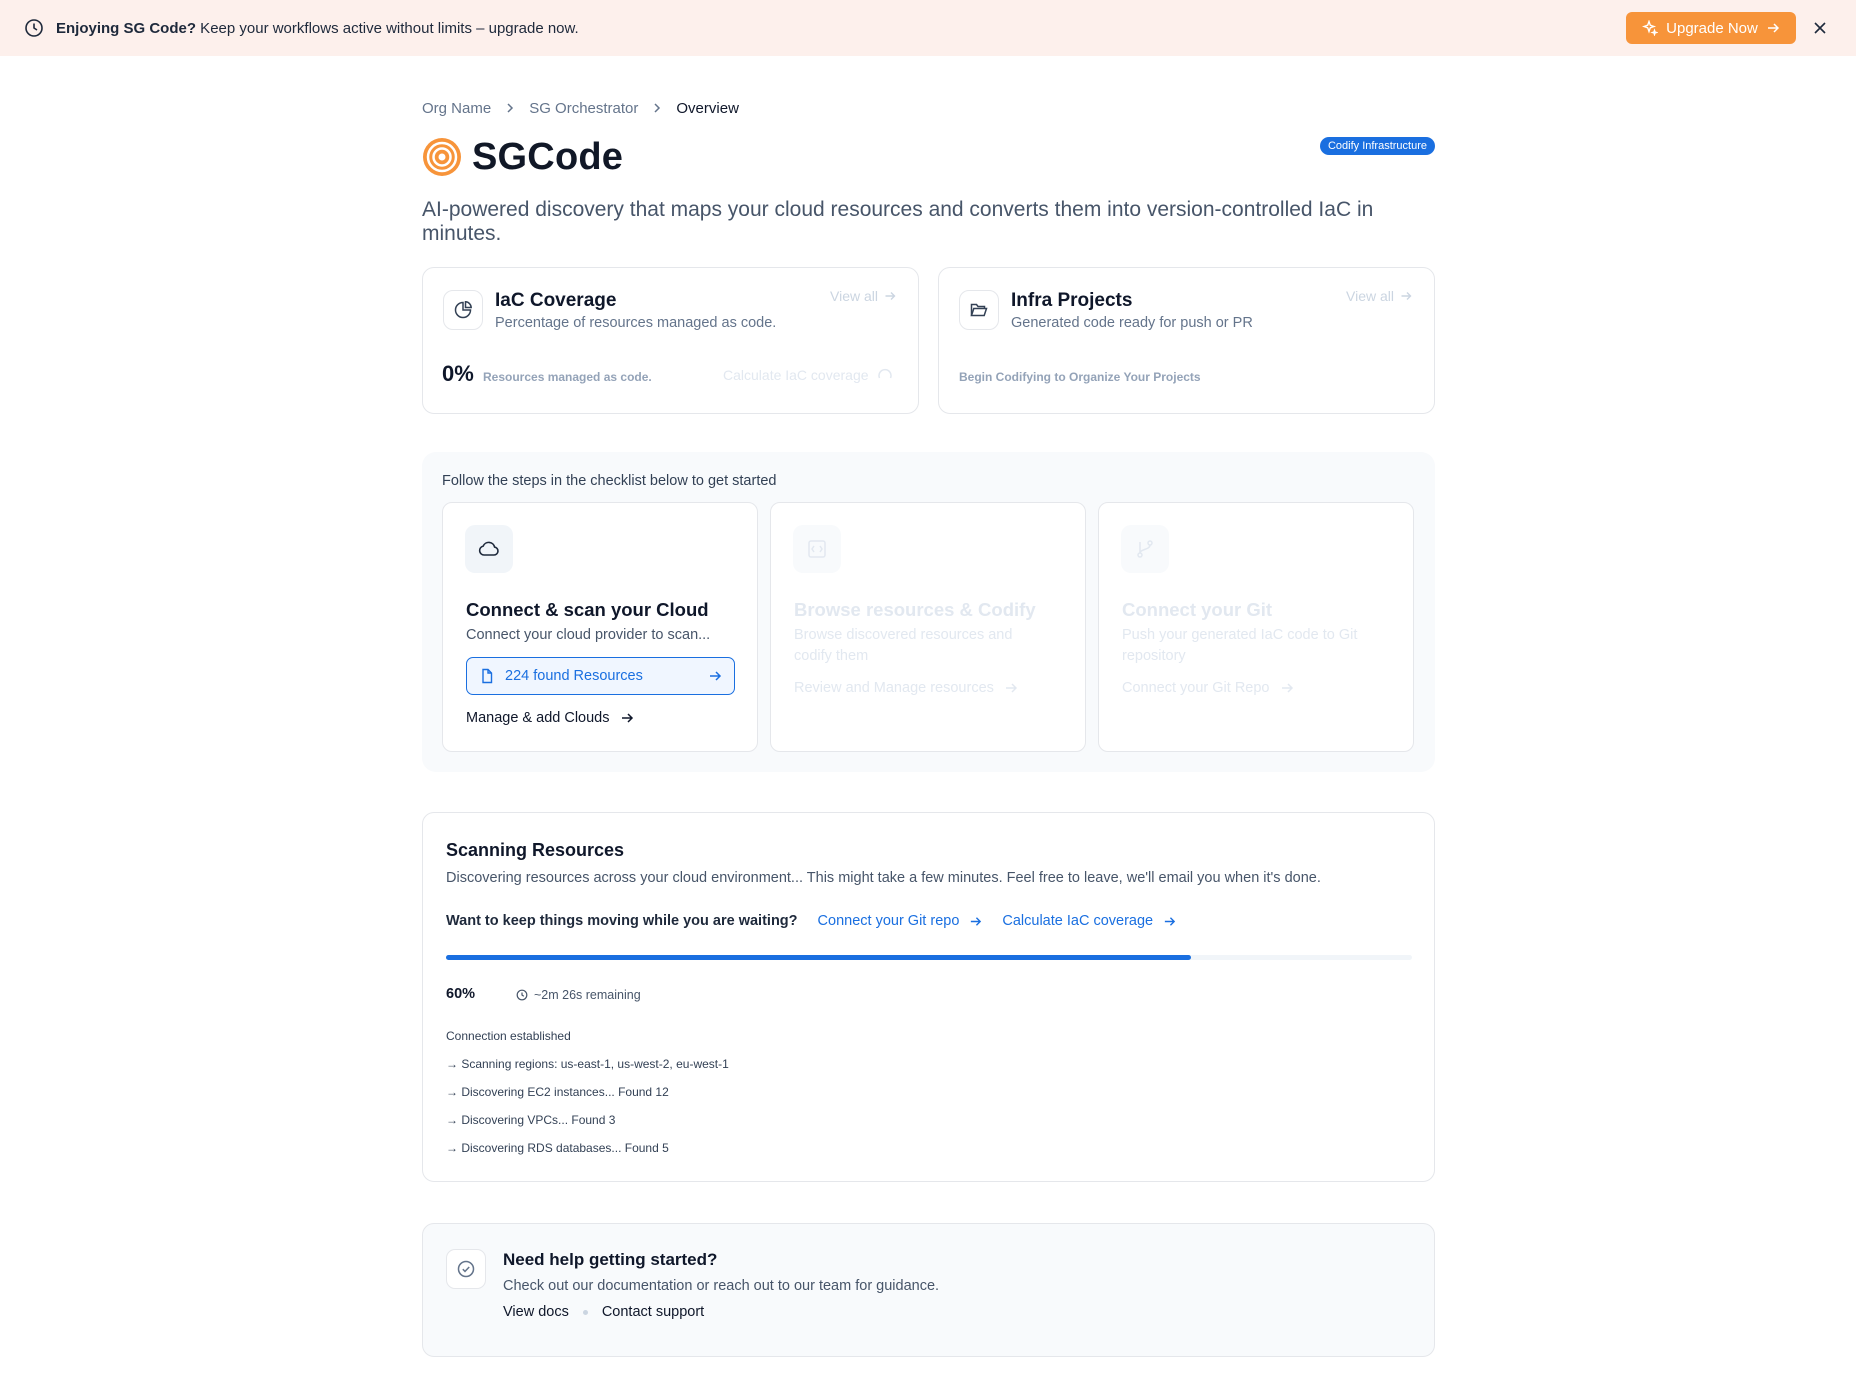 The height and width of the screenshot is (1377, 1856). I want to click on help-links: View docs Contact support, so click(603, 1312).